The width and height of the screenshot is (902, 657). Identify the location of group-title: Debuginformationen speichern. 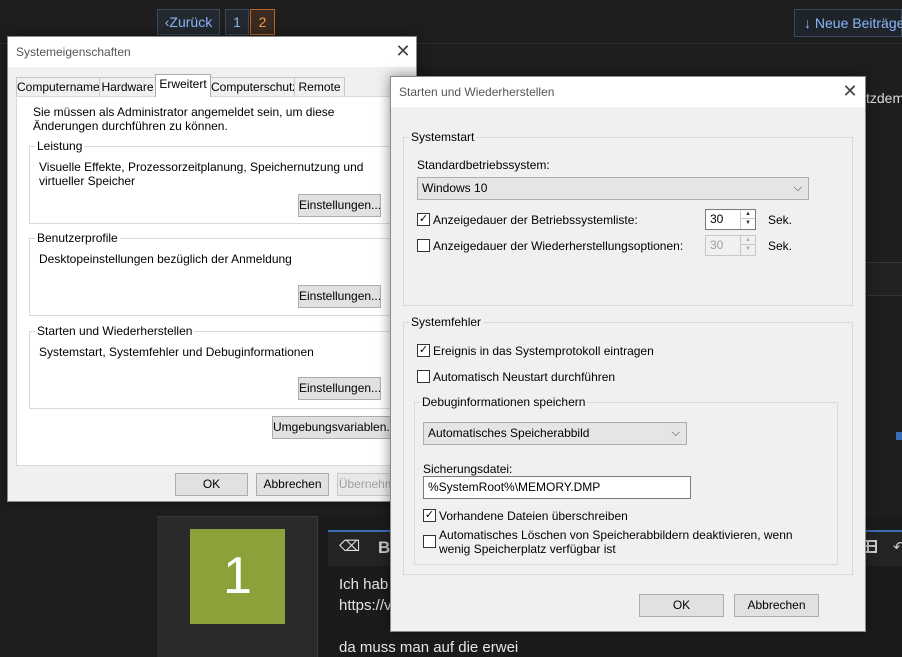
(504, 402).